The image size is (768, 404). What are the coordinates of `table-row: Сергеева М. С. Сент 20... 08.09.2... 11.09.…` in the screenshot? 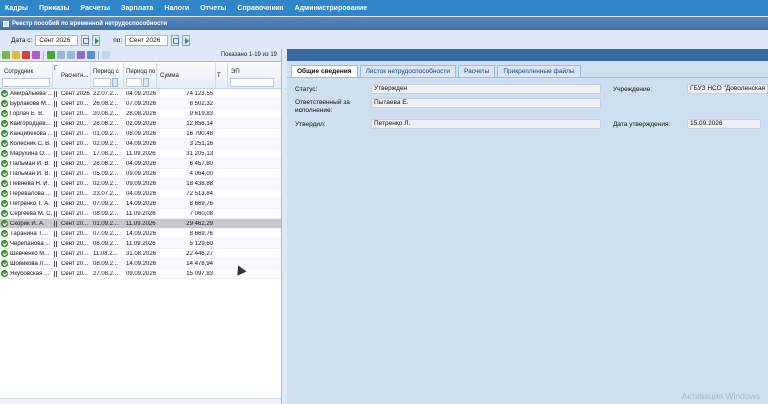 It's located at (140, 214).